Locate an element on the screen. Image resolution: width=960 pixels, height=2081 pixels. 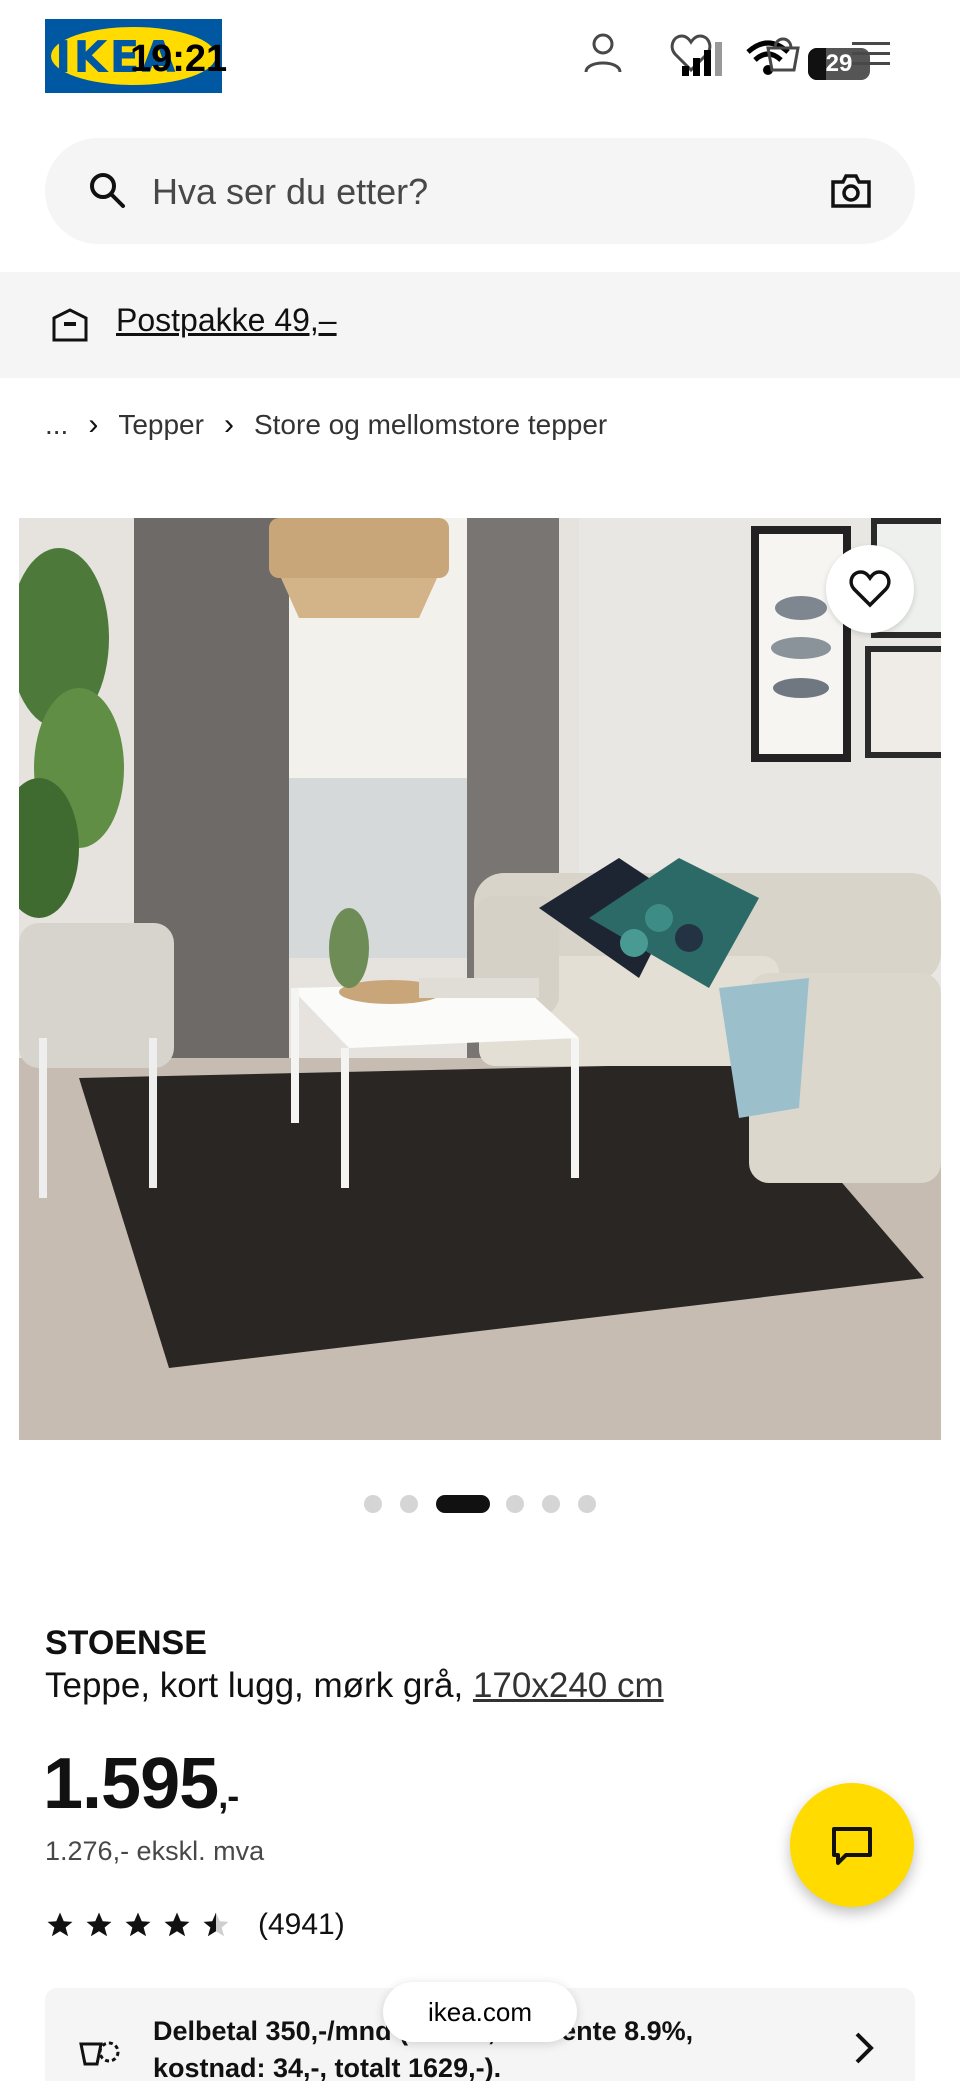
status-time: 19:21 is located at coordinates (179, 59).